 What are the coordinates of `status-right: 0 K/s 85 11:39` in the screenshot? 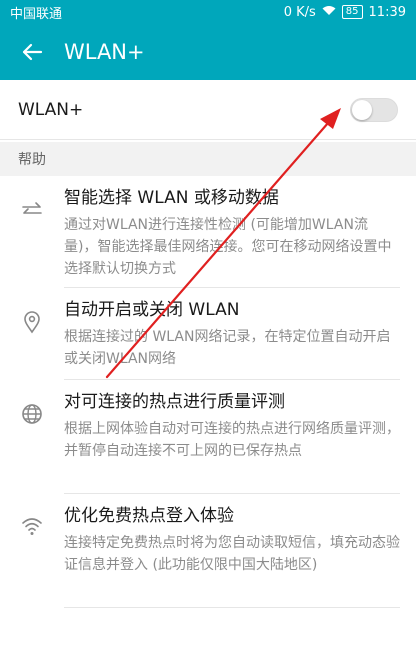 It's located at (345, 12).